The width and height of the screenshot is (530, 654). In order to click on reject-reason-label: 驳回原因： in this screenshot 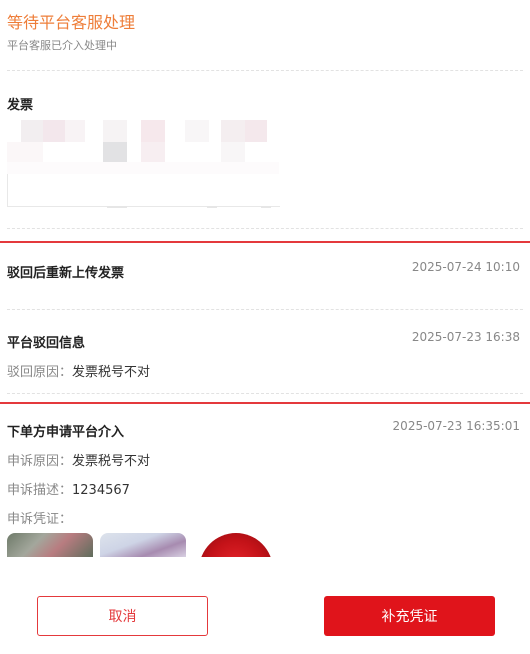, I will do `click(40, 372)`.